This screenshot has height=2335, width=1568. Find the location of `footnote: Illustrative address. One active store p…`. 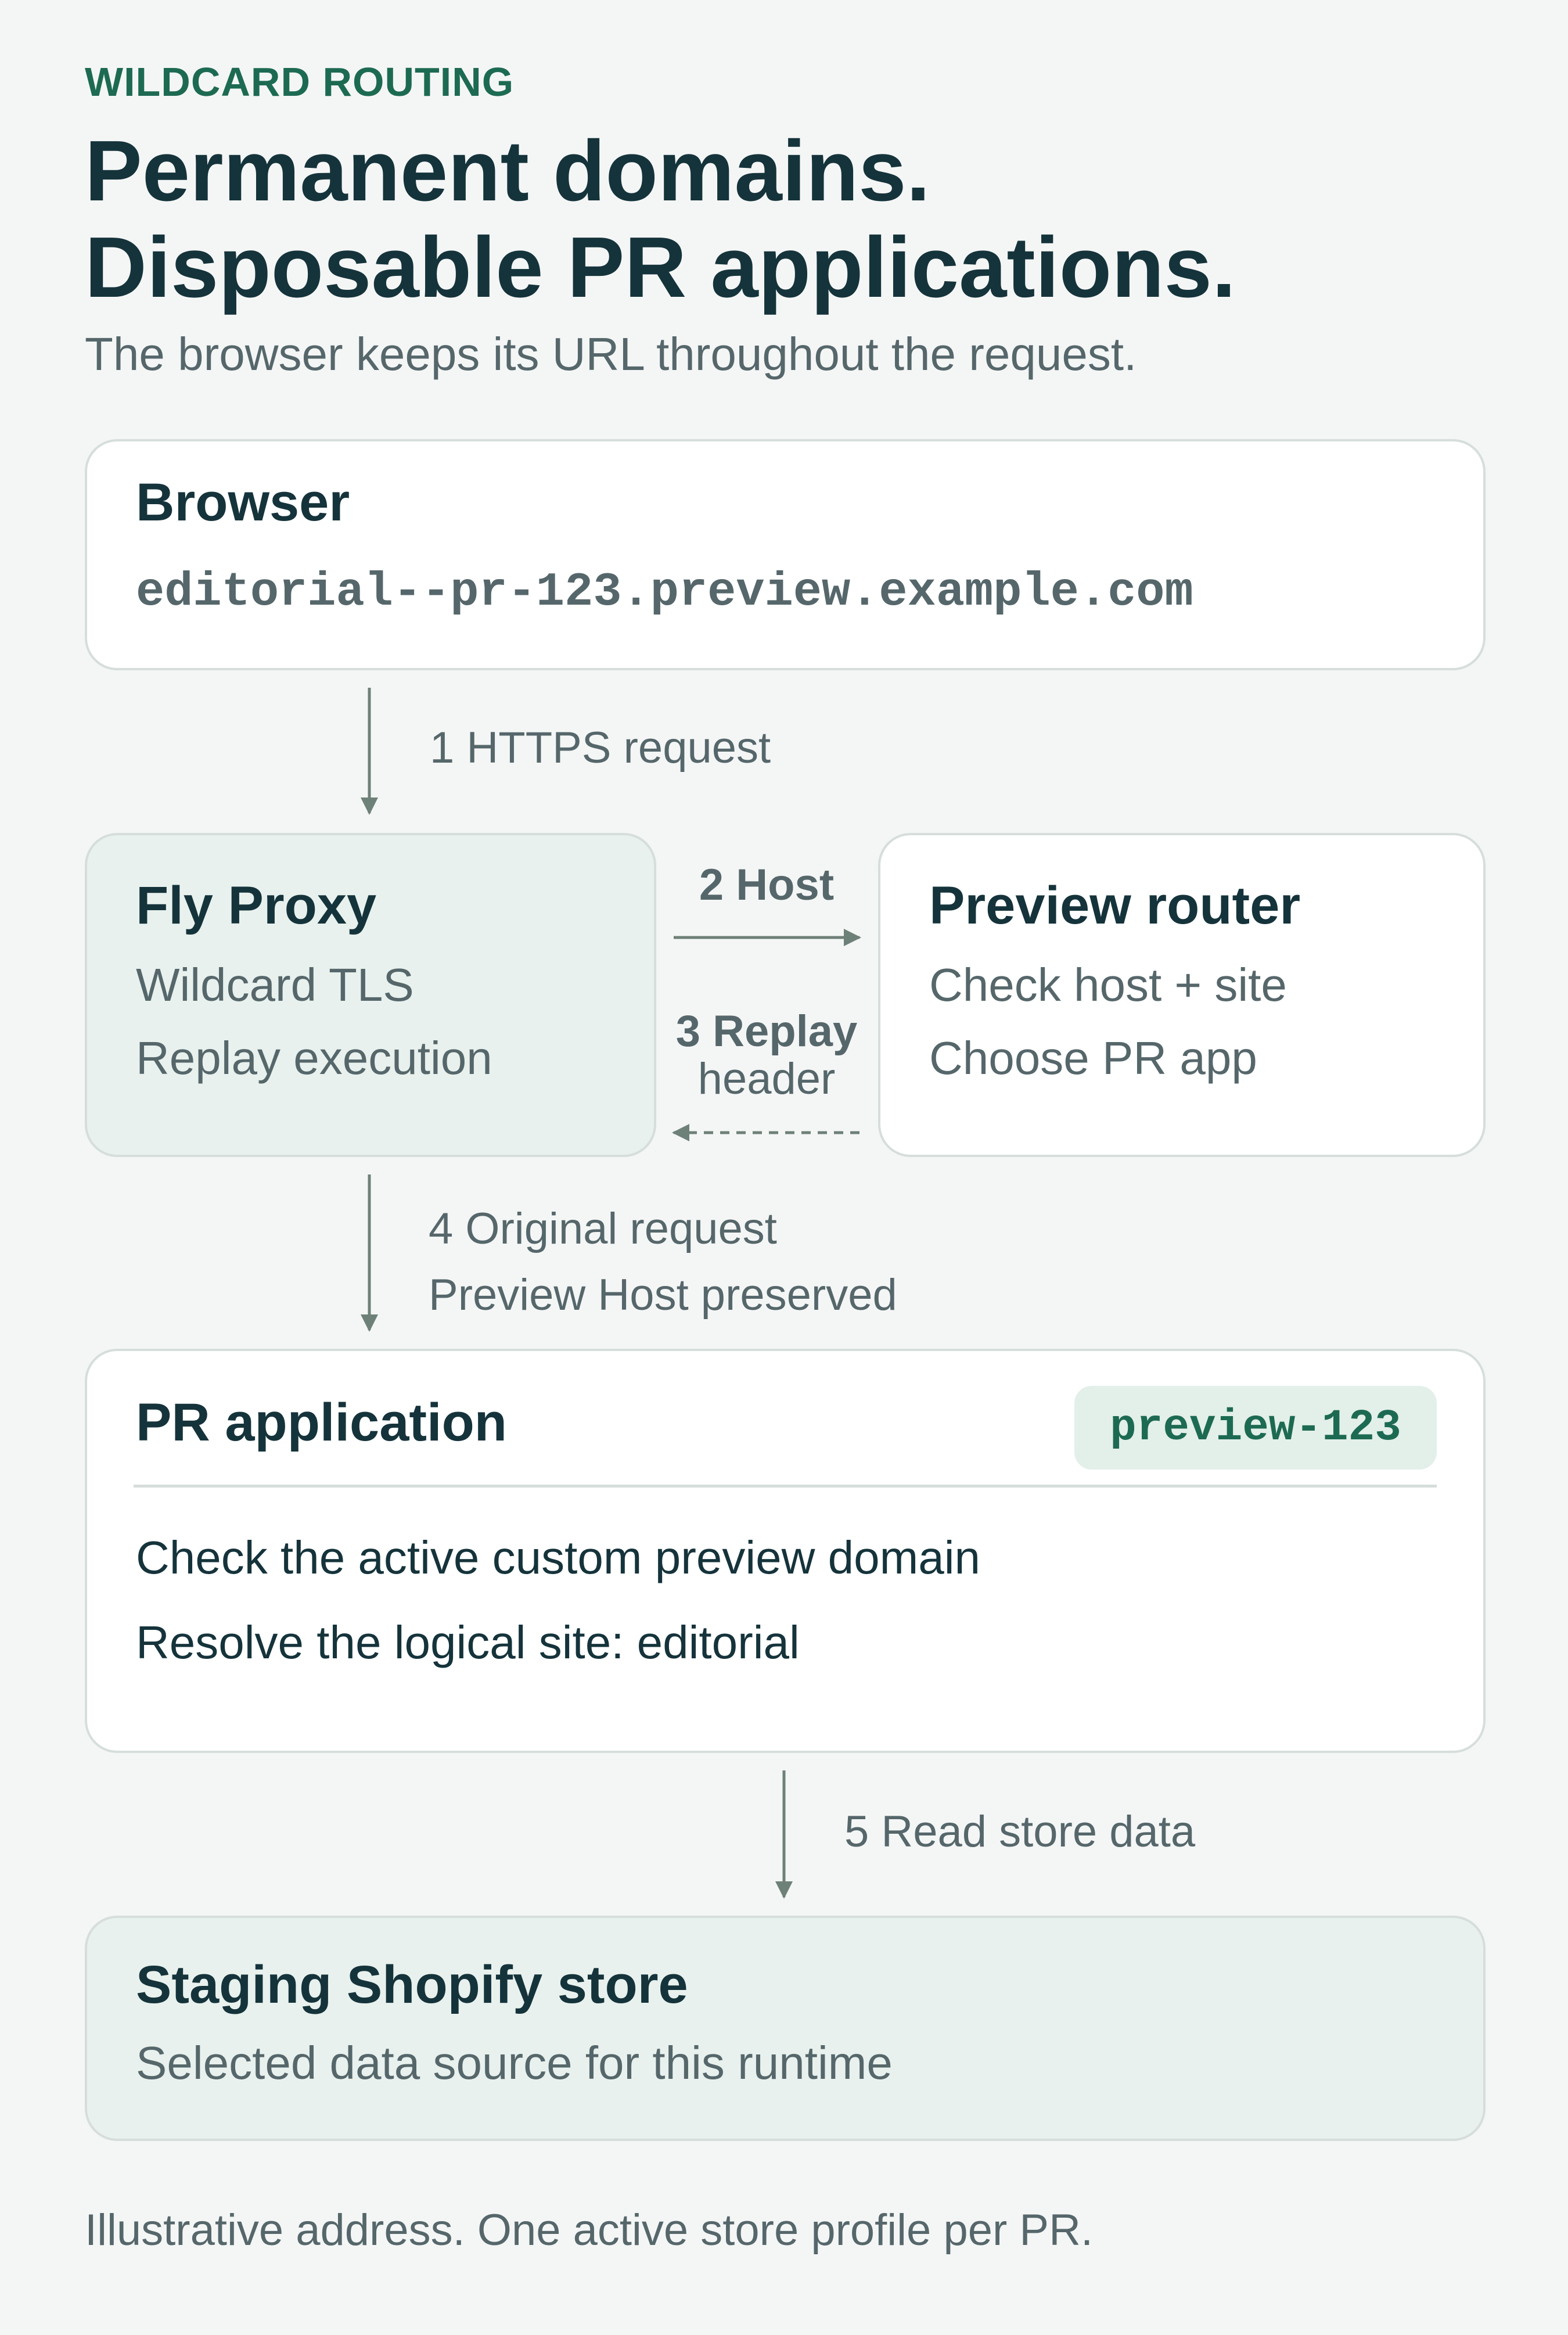

footnote: Illustrative address. One active store p… is located at coordinates (589, 2230).